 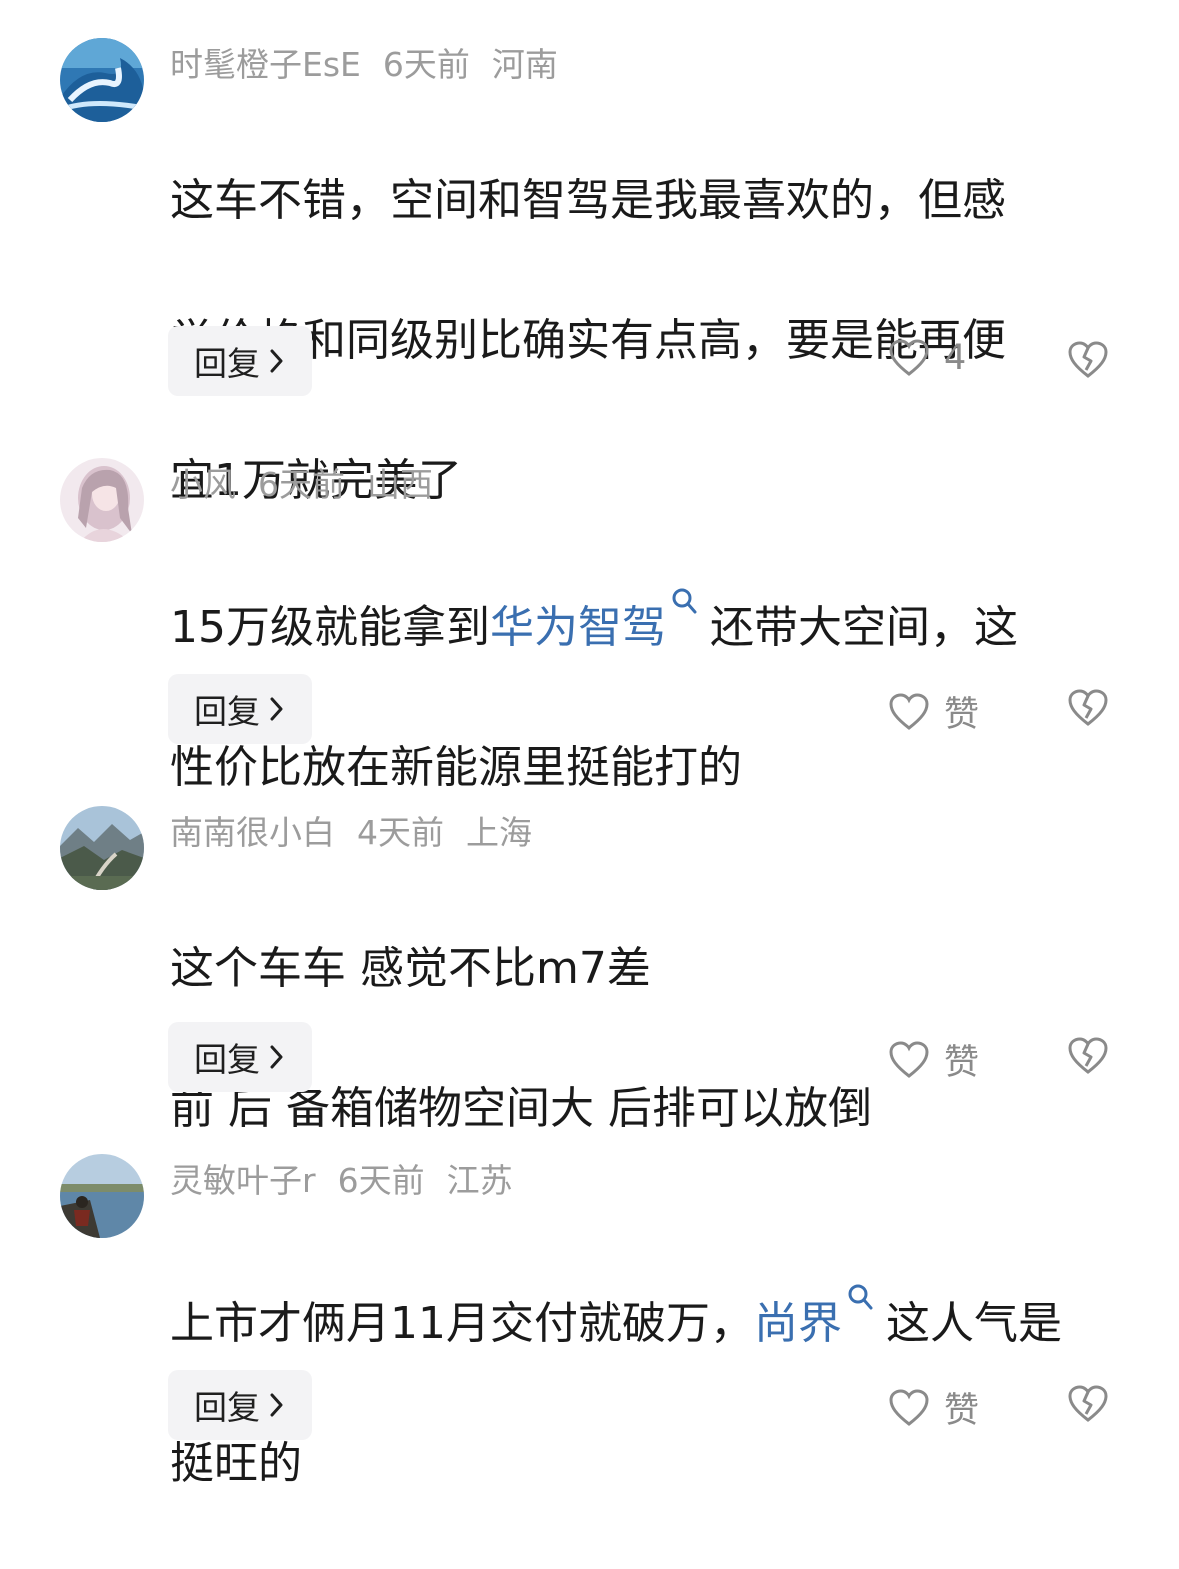 What do you see at coordinates (400, 484) in the screenshot?
I see `comment-location: 山西` at bounding box center [400, 484].